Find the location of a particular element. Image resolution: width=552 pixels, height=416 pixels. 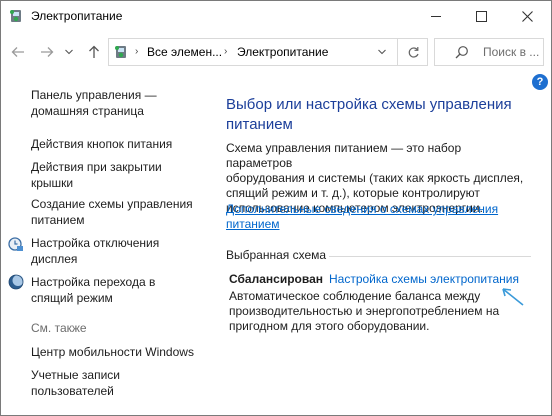

selected-plan-heading: Выбранная схема is located at coordinates (276, 255).